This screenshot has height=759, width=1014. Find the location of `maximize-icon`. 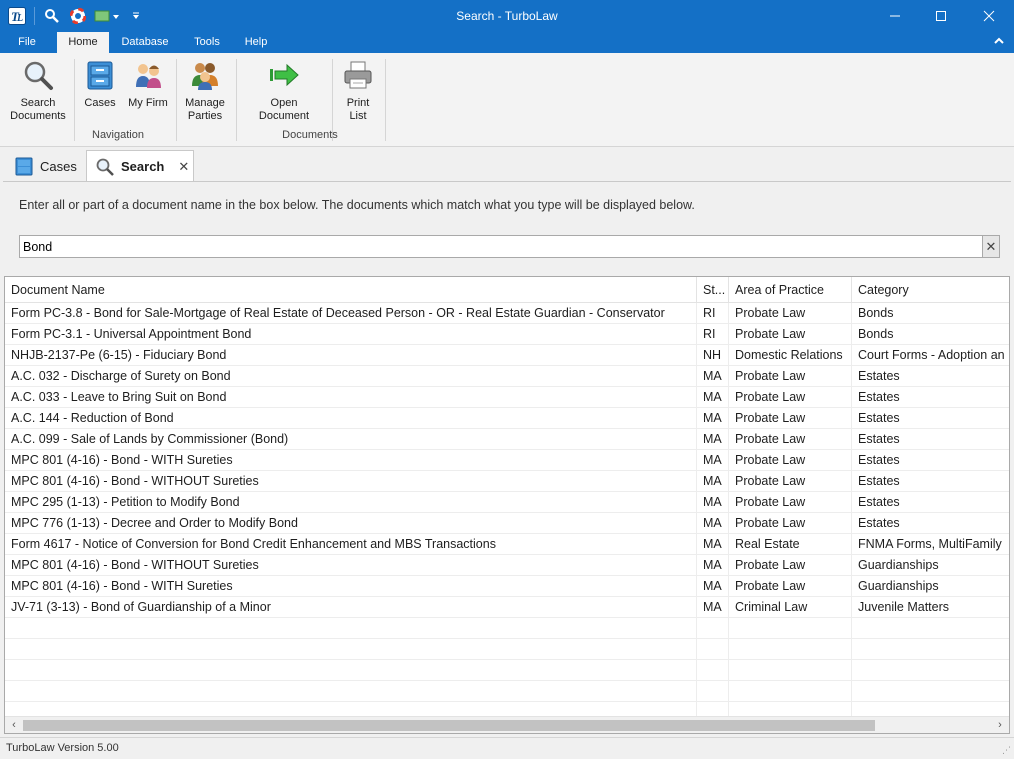

maximize-icon is located at coordinates (941, 16).